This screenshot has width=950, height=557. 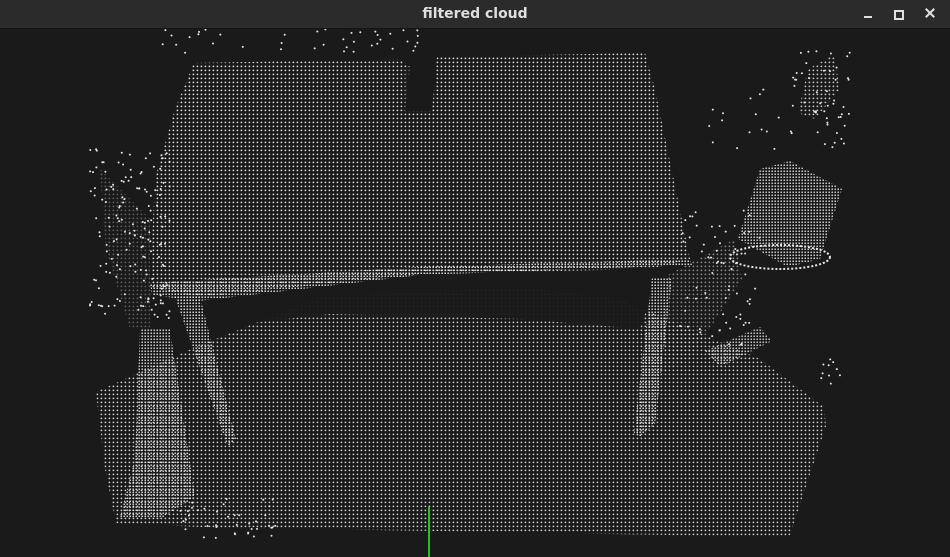 I want to click on close-button, so click(x=929, y=14).